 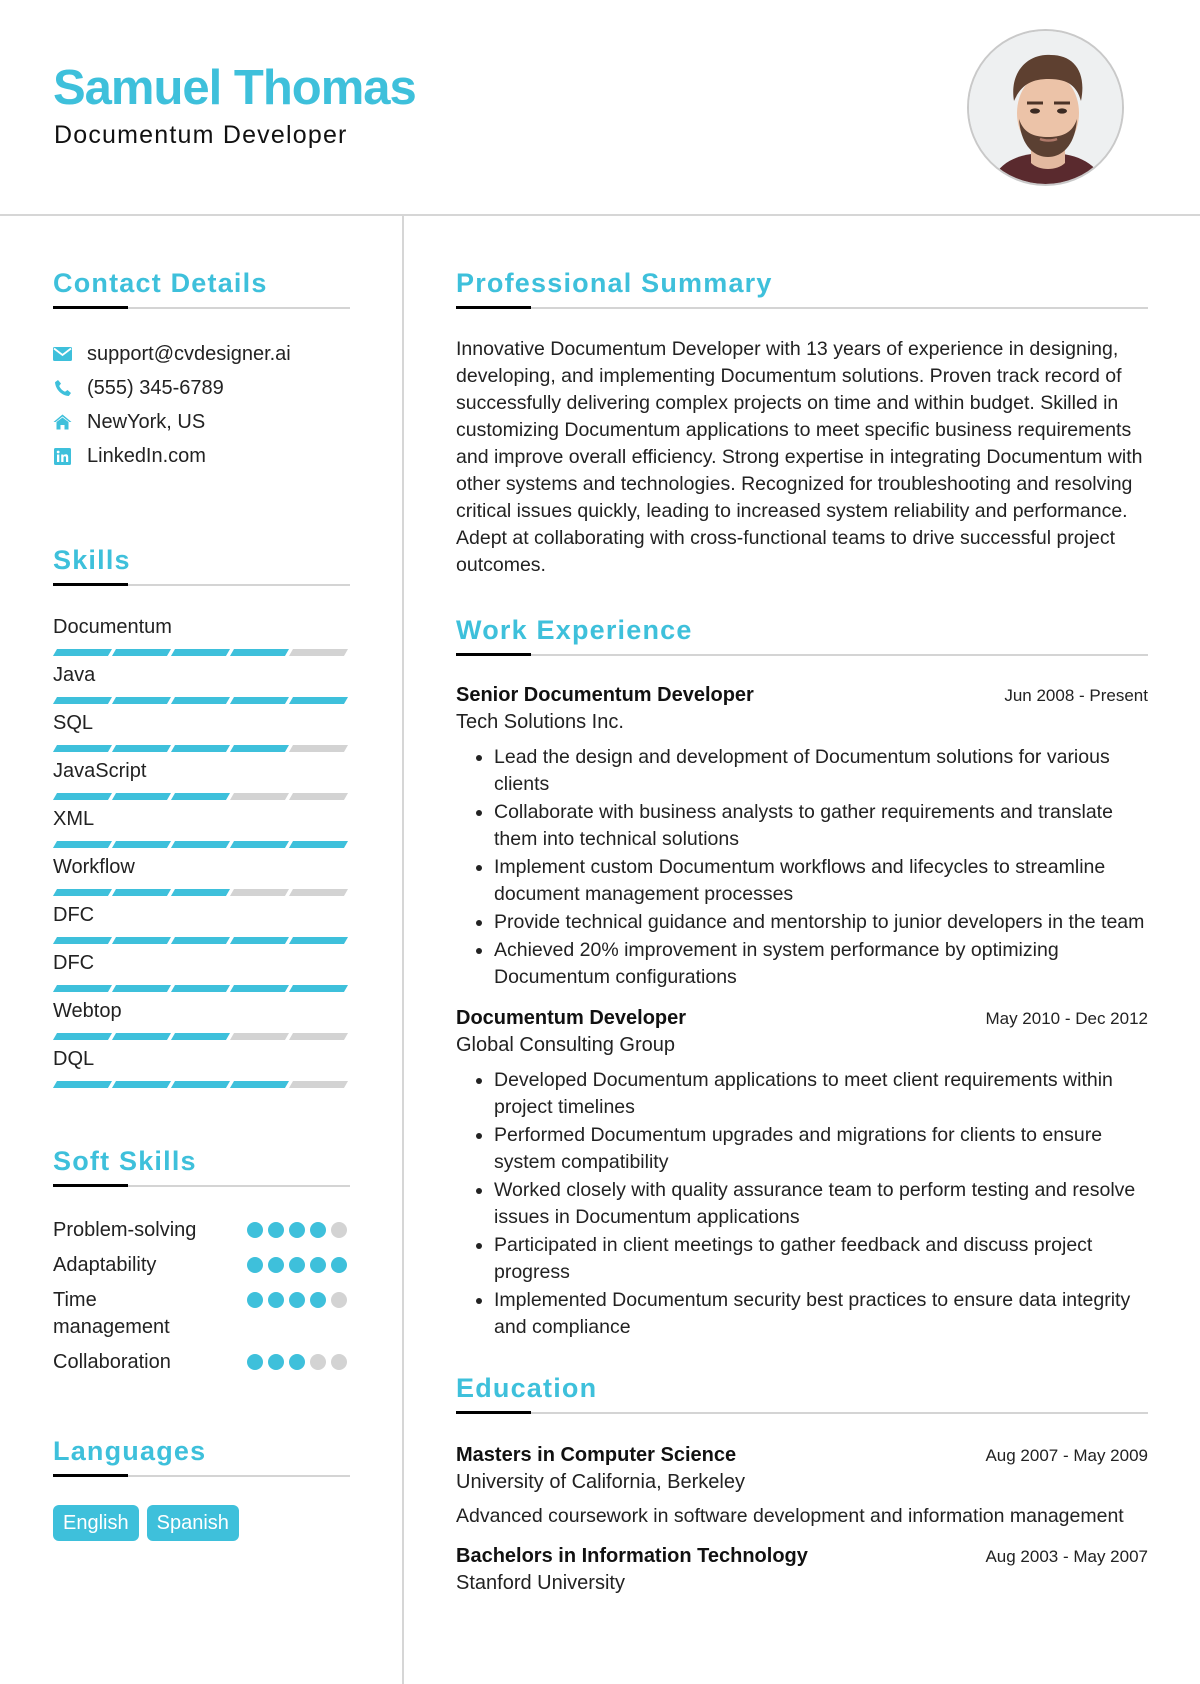 I want to click on section-title: Soft Skills, so click(x=125, y=1161).